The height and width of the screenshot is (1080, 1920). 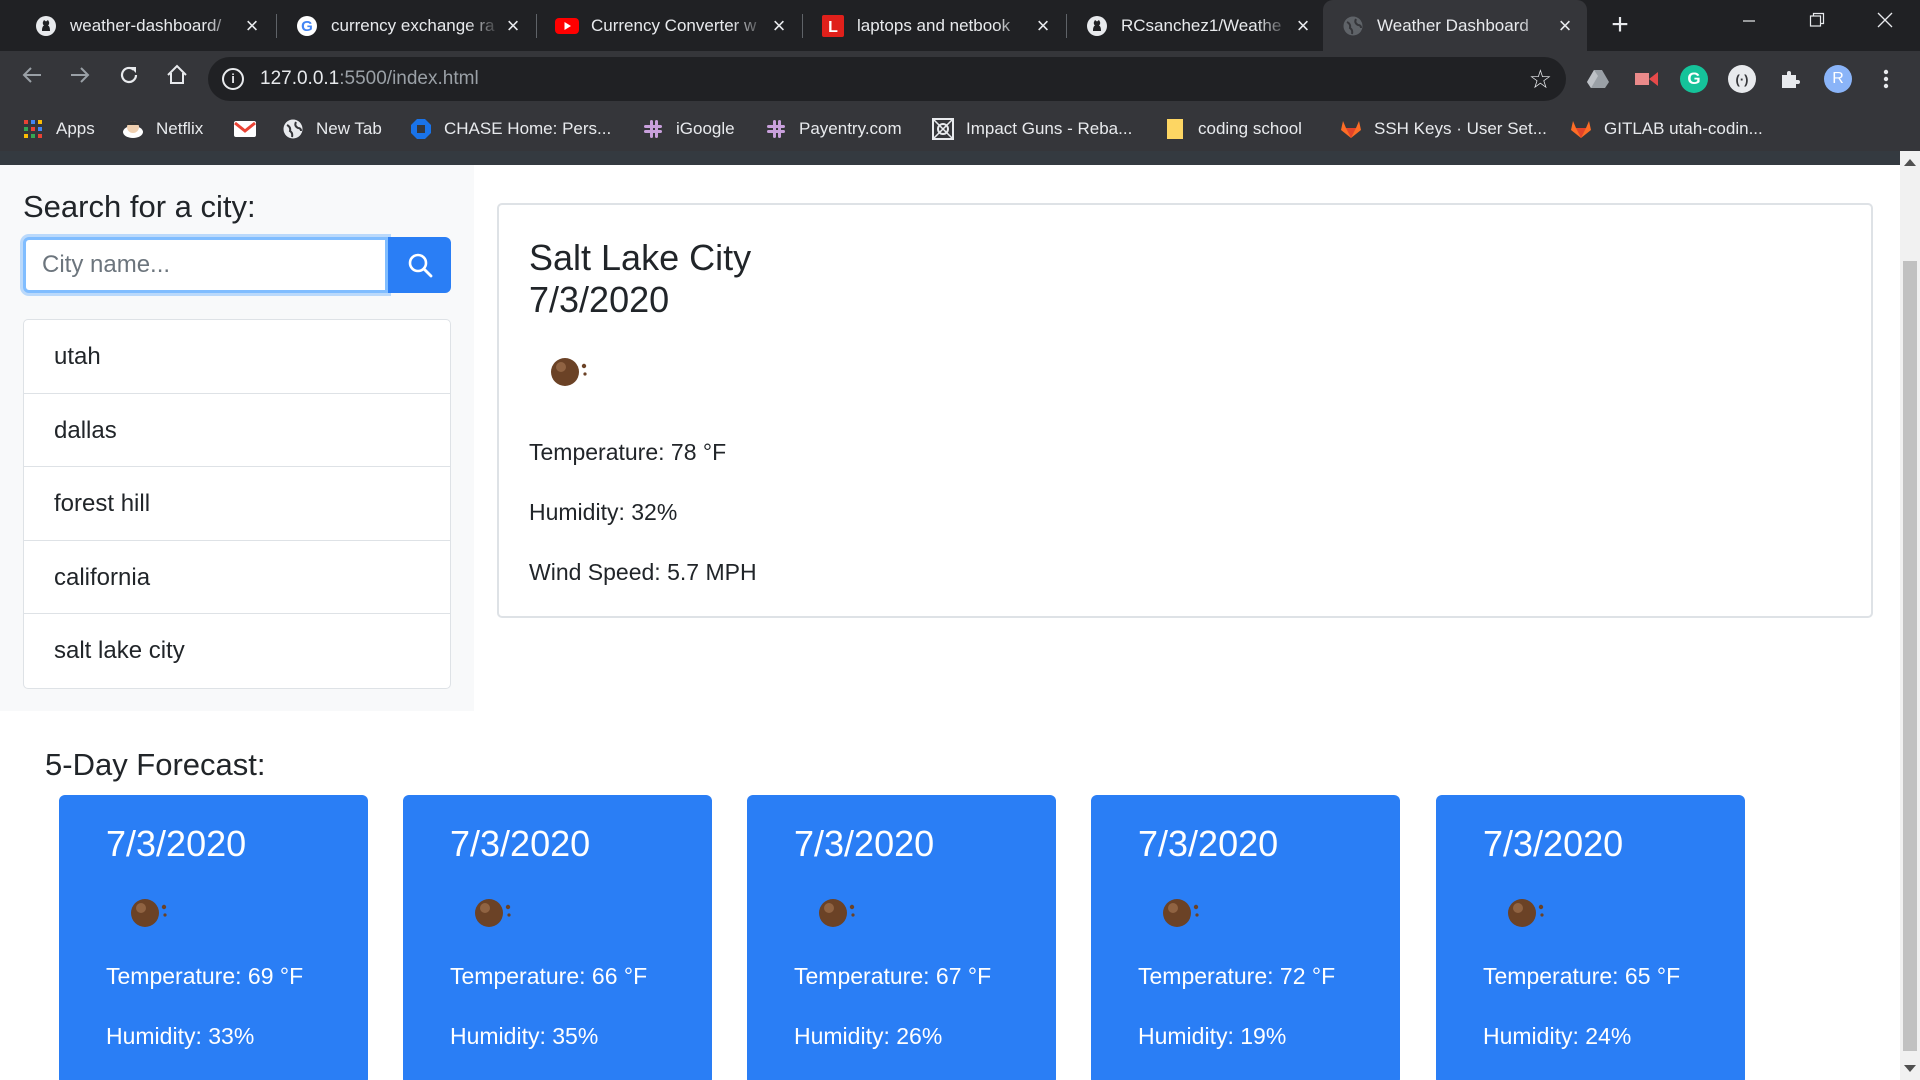 What do you see at coordinates (237, 504) in the screenshot?
I see `history-item: forest hill` at bounding box center [237, 504].